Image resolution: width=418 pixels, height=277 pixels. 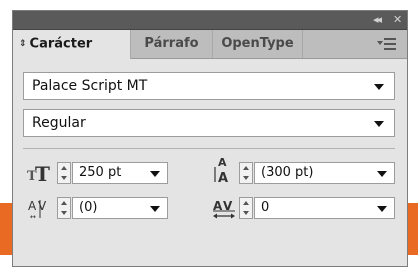 What do you see at coordinates (381, 19) in the screenshot?
I see `collapse-panel-icon: ◂◂` at bounding box center [381, 19].